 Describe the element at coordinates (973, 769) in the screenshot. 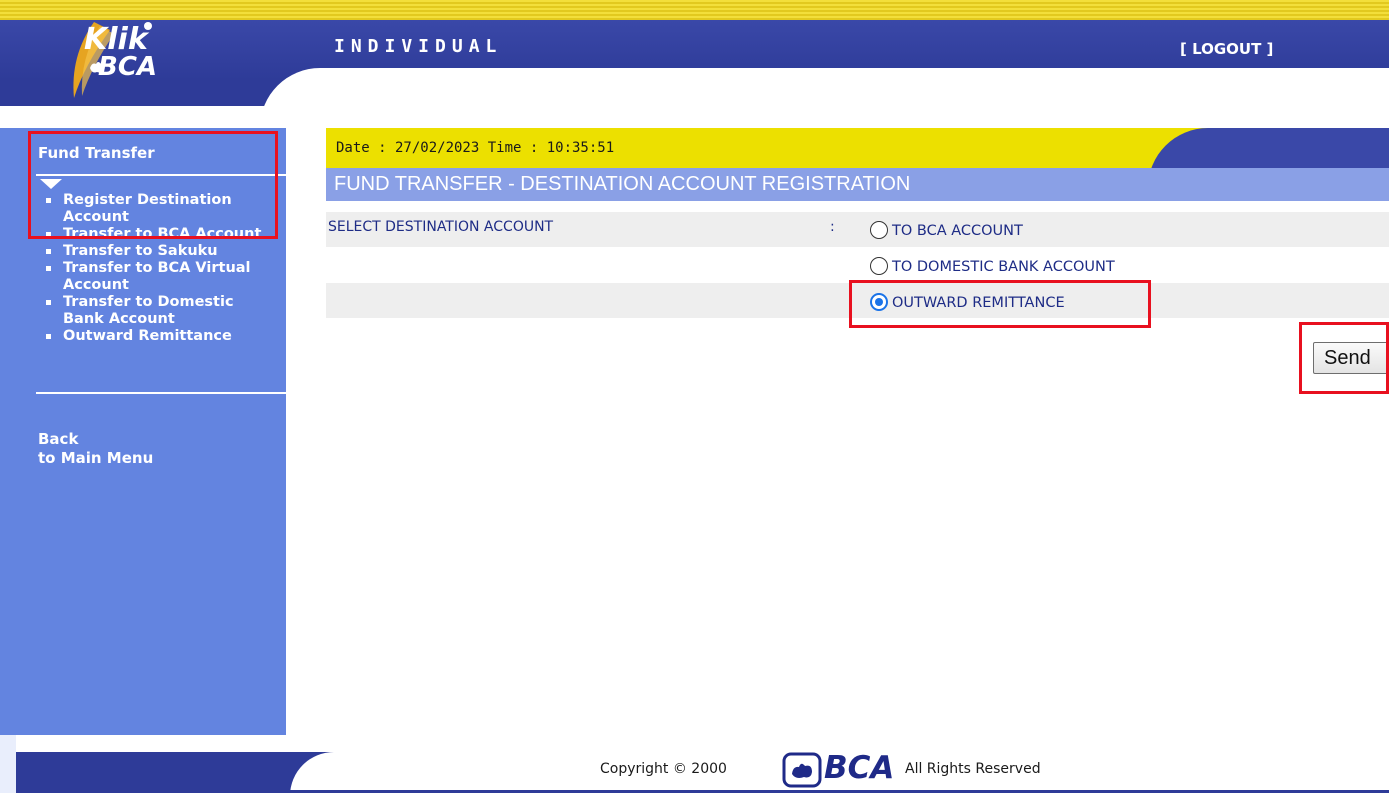

I see `rights-text: All Rights Reserved` at that location.